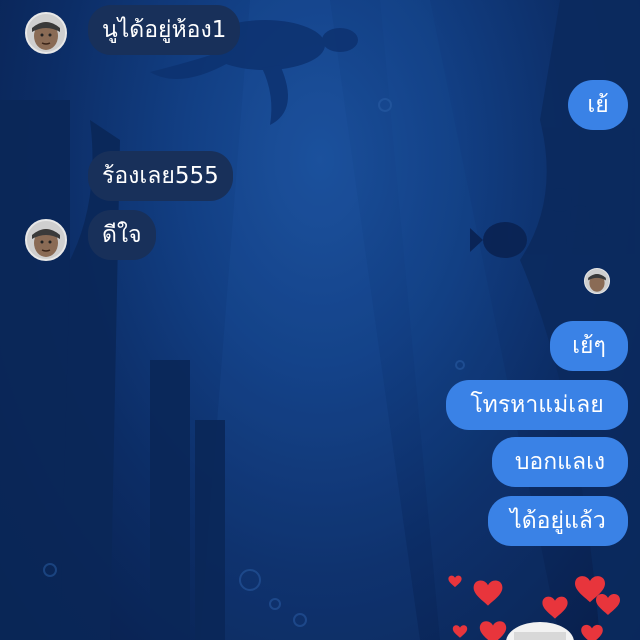 The width and height of the screenshot is (640, 640). What do you see at coordinates (498, 240) in the screenshot?
I see `fish-silhouette` at bounding box center [498, 240].